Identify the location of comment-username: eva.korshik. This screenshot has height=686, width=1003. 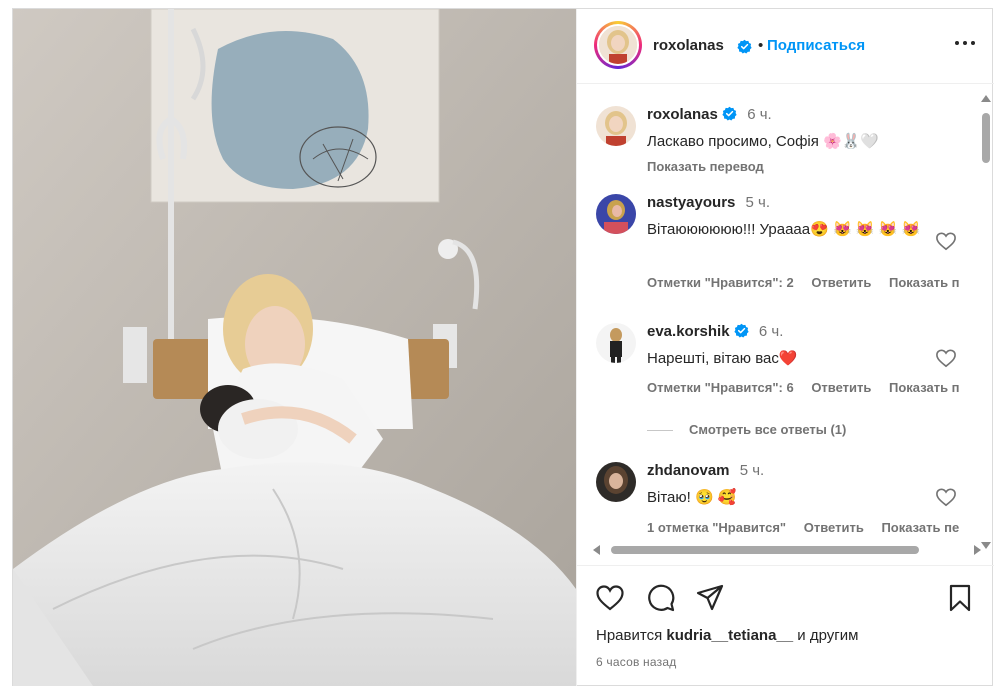
(688, 331).